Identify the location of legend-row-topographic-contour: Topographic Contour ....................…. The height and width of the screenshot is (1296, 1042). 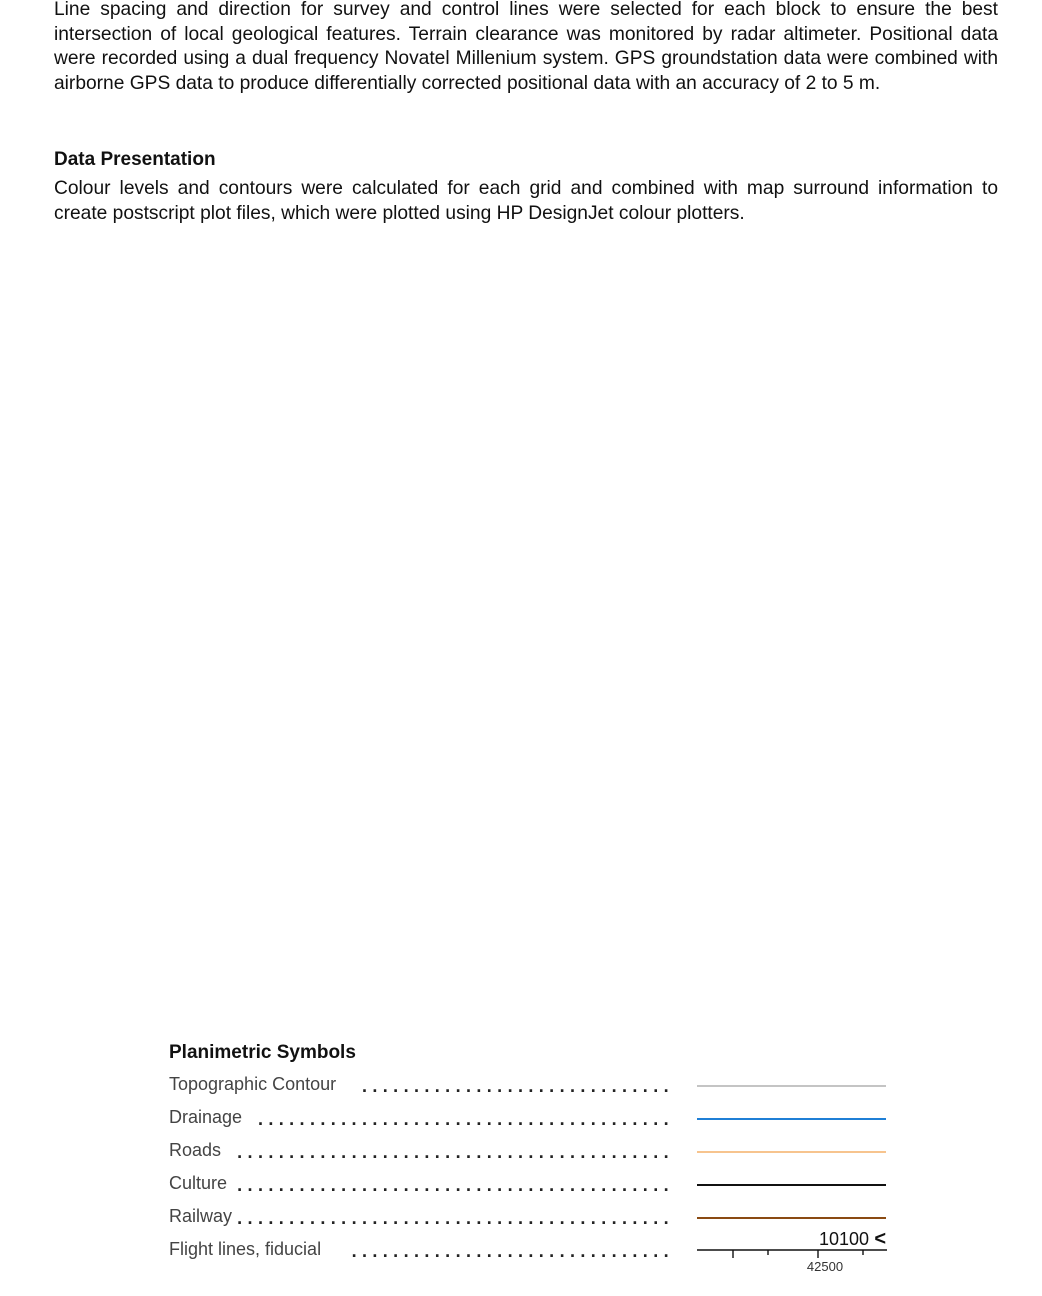
(529, 1085).